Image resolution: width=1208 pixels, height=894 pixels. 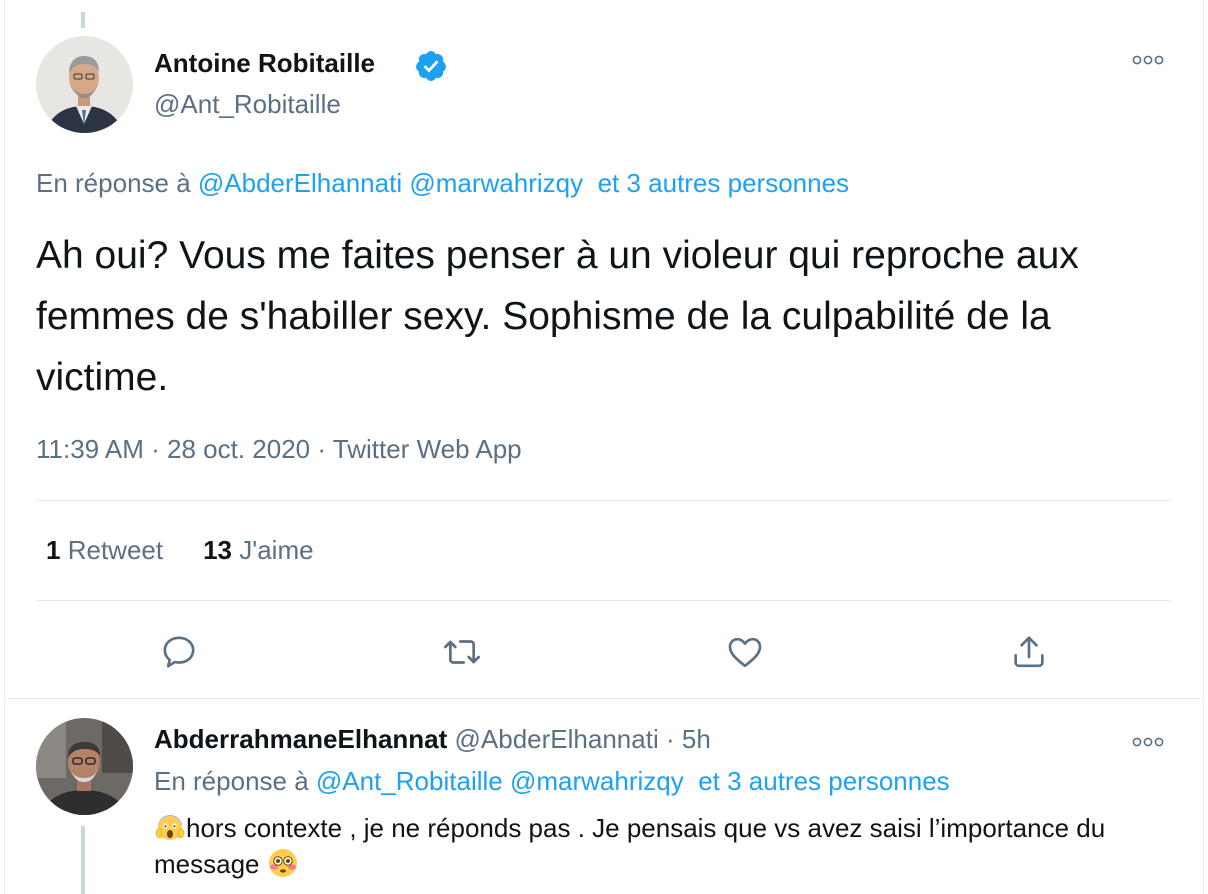 I want to click on mention-link: @AbderElhannati, so click(x=300, y=183).